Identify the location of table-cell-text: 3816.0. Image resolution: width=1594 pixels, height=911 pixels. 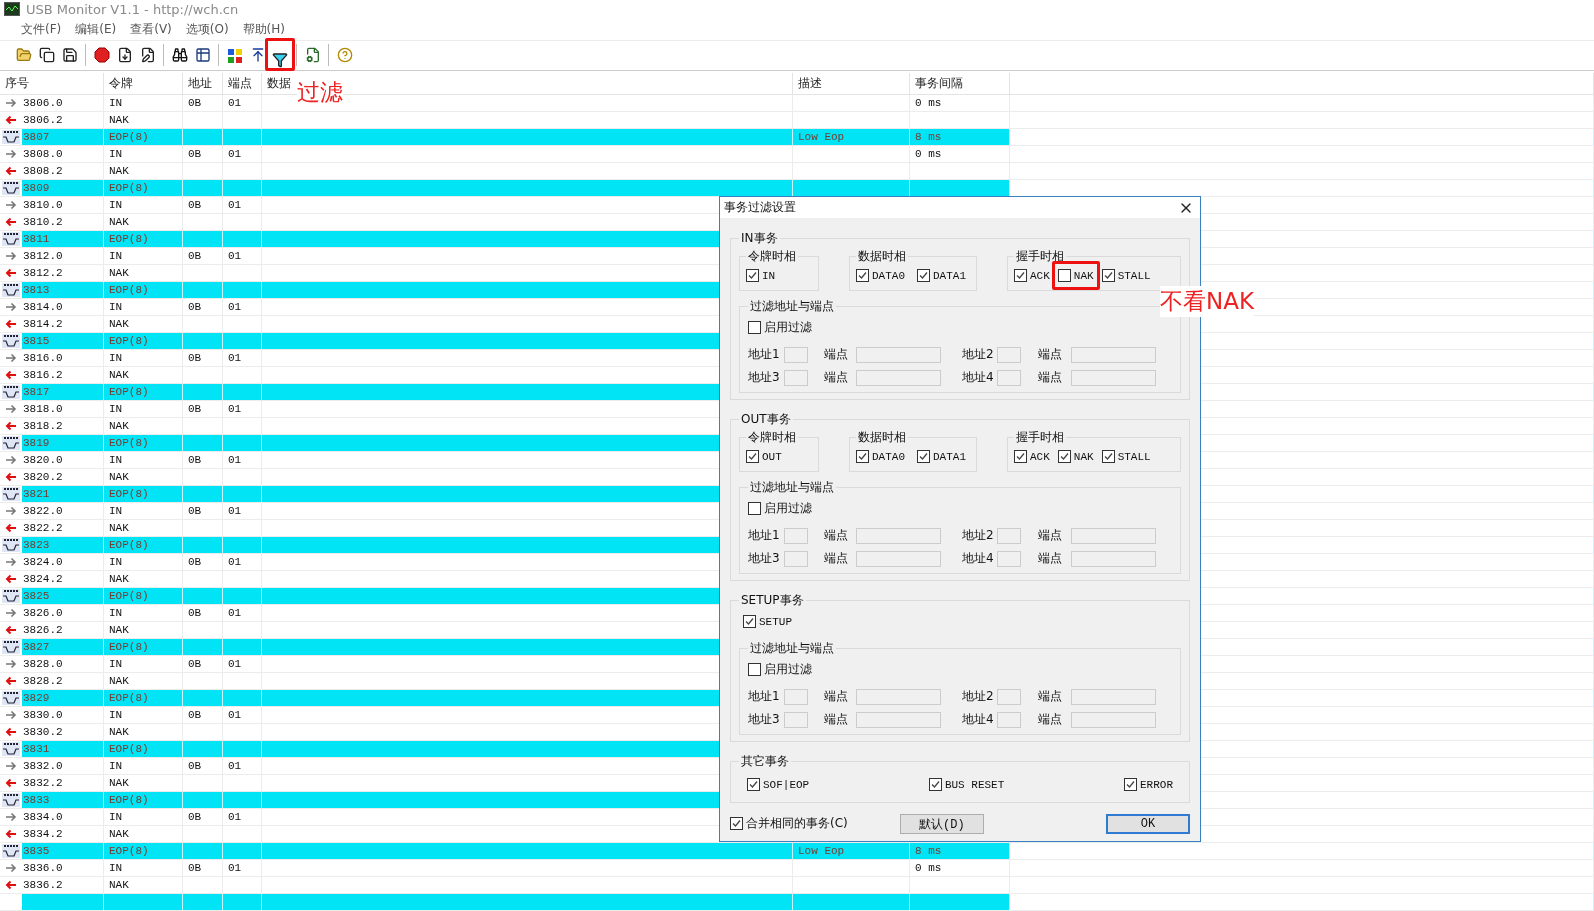
(43, 358).